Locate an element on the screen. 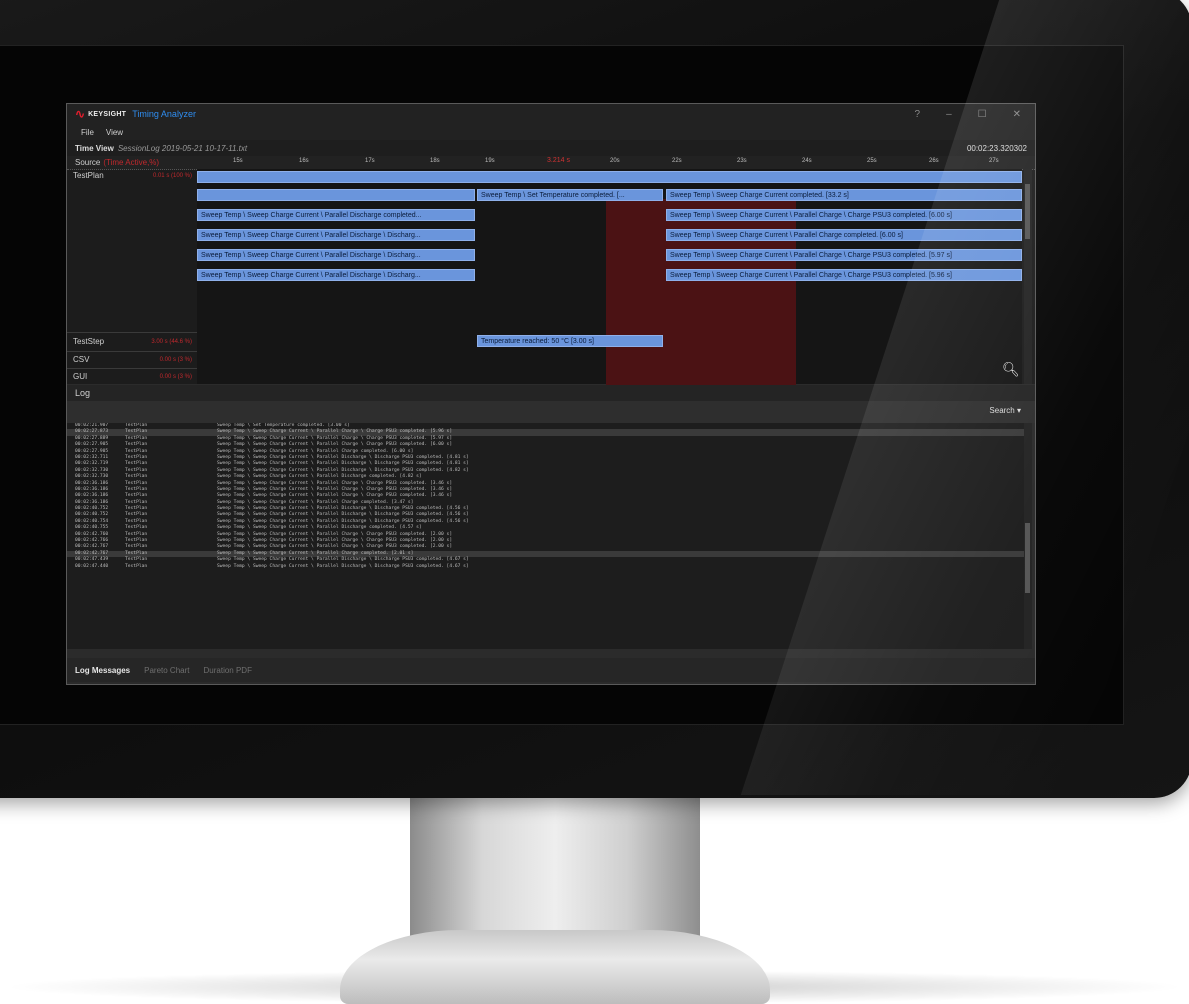 The width and height of the screenshot is (1189, 1004). log-timestamp: 00:02:47.440 is located at coordinates (92, 566).